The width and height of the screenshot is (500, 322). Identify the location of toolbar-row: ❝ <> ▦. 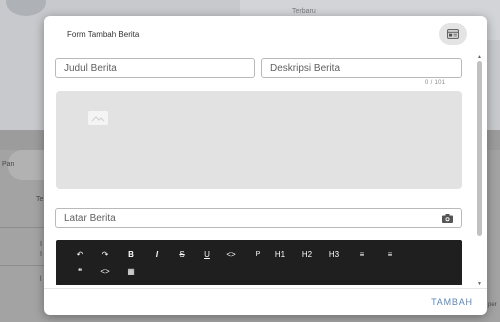
(259, 272).